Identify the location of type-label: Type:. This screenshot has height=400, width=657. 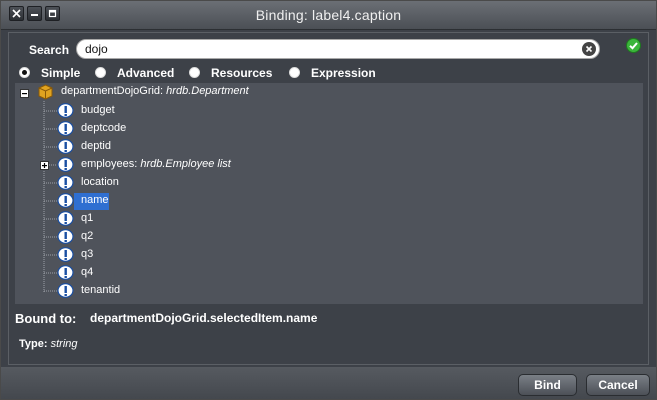
(33, 344).